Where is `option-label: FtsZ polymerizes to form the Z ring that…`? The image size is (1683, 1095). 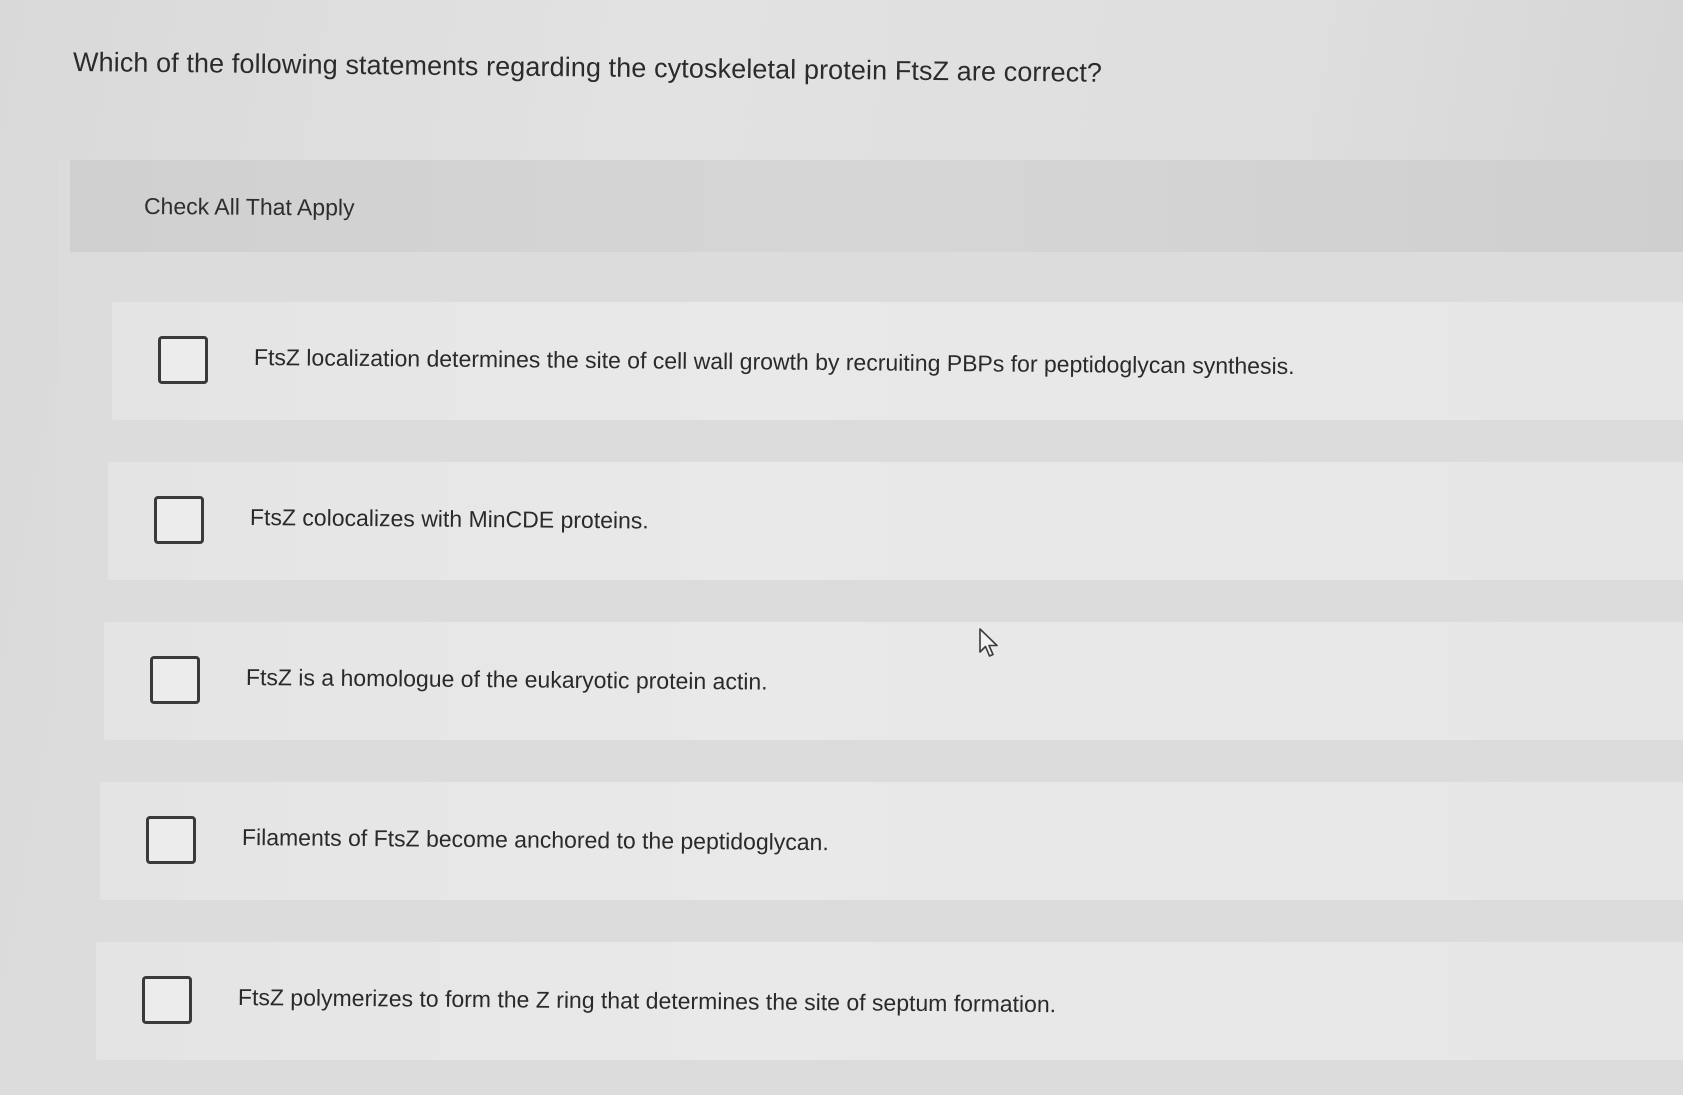 option-label: FtsZ polymerizes to form the Z ring that… is located at coordinates (647, 1000).